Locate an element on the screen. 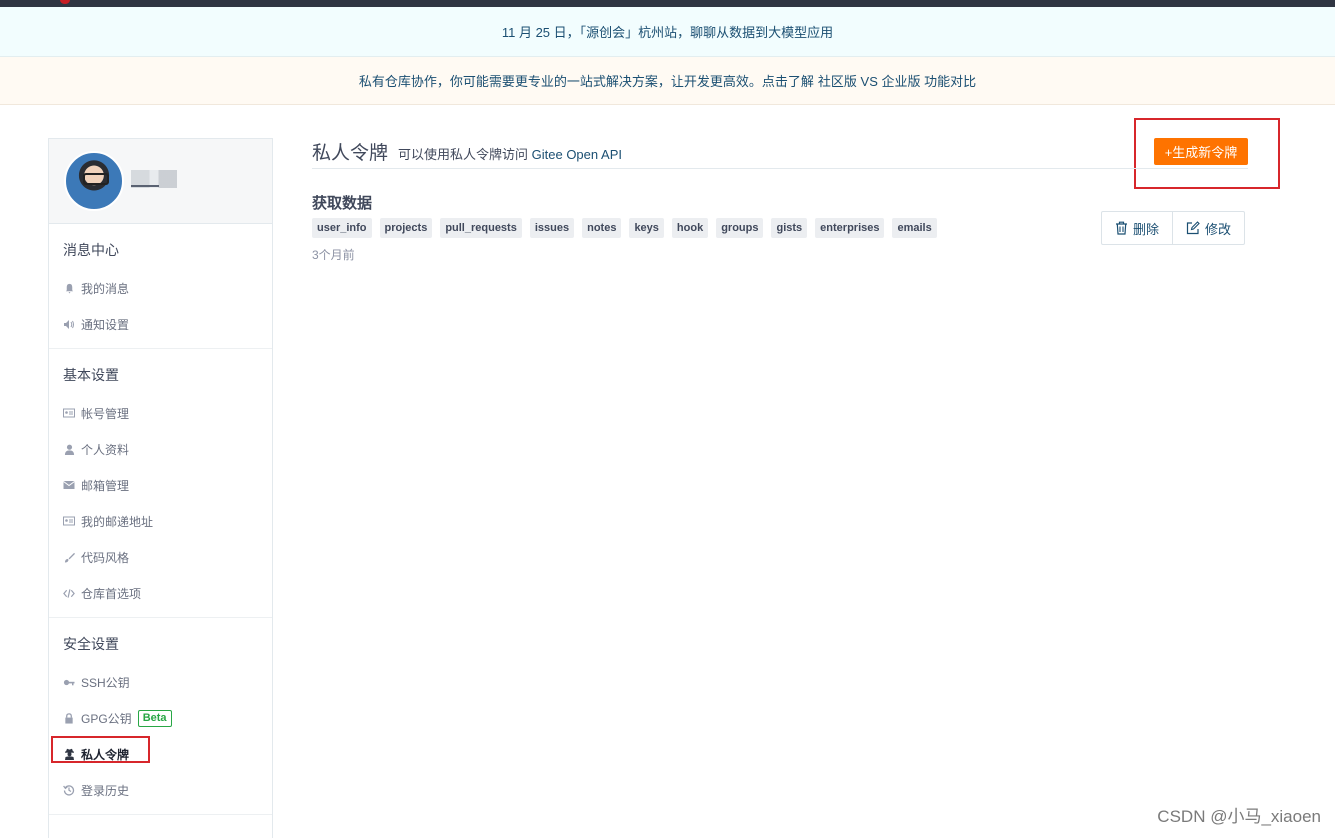  generate-token-button: +生成新令牌 is located at coordinates (1201, 151).